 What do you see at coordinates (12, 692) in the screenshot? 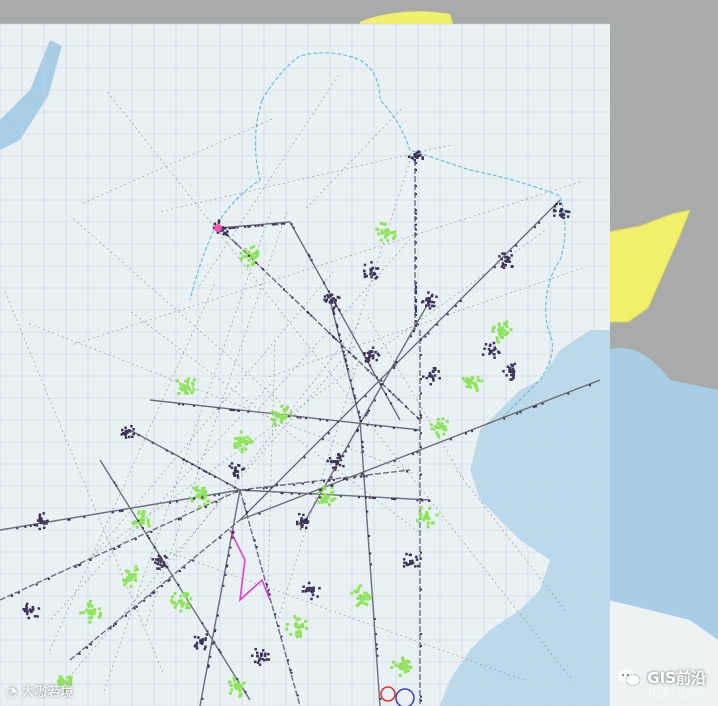
I see `camera-watermark-icon: ◔` at bounding box center [12, 692].